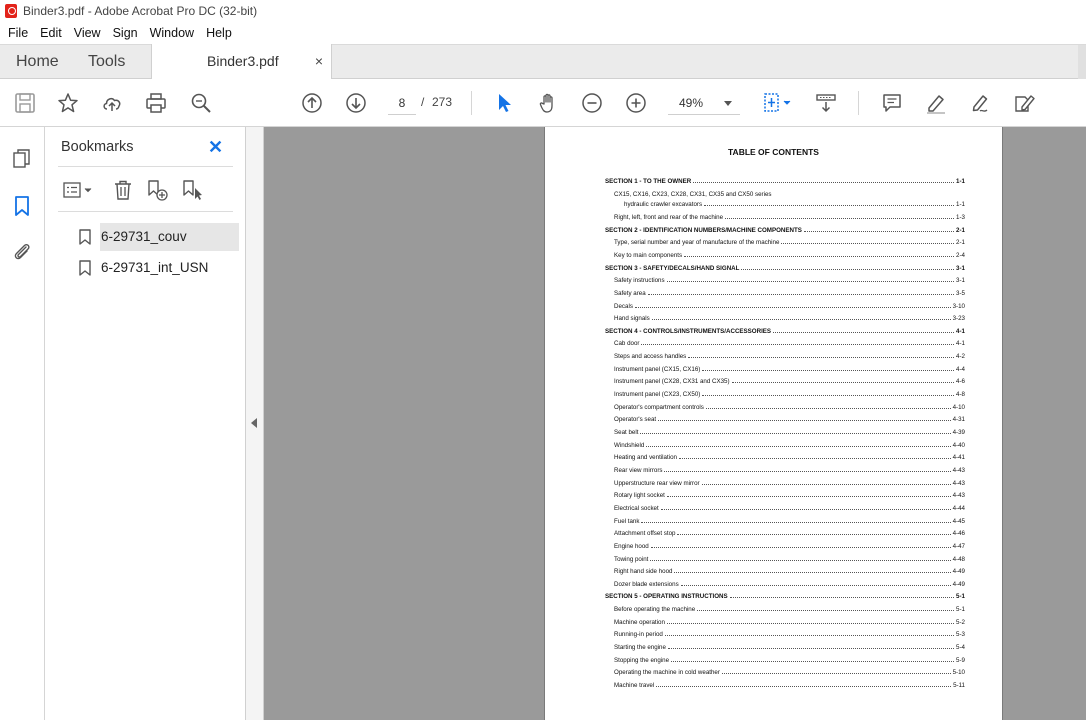  Describe the element at coordinates (37, 62) in the screenshot. I see `tab-home: Home` at that location.